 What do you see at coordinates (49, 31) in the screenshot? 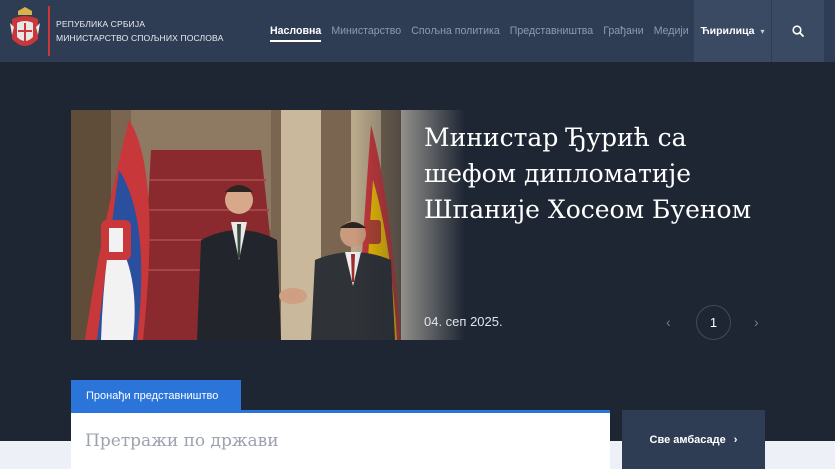
I see `brand-divider` at bounding box center [49, 31].